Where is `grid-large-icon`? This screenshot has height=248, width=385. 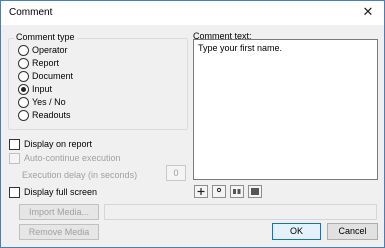 grid-large-icon is located at coordinates (255, 191).